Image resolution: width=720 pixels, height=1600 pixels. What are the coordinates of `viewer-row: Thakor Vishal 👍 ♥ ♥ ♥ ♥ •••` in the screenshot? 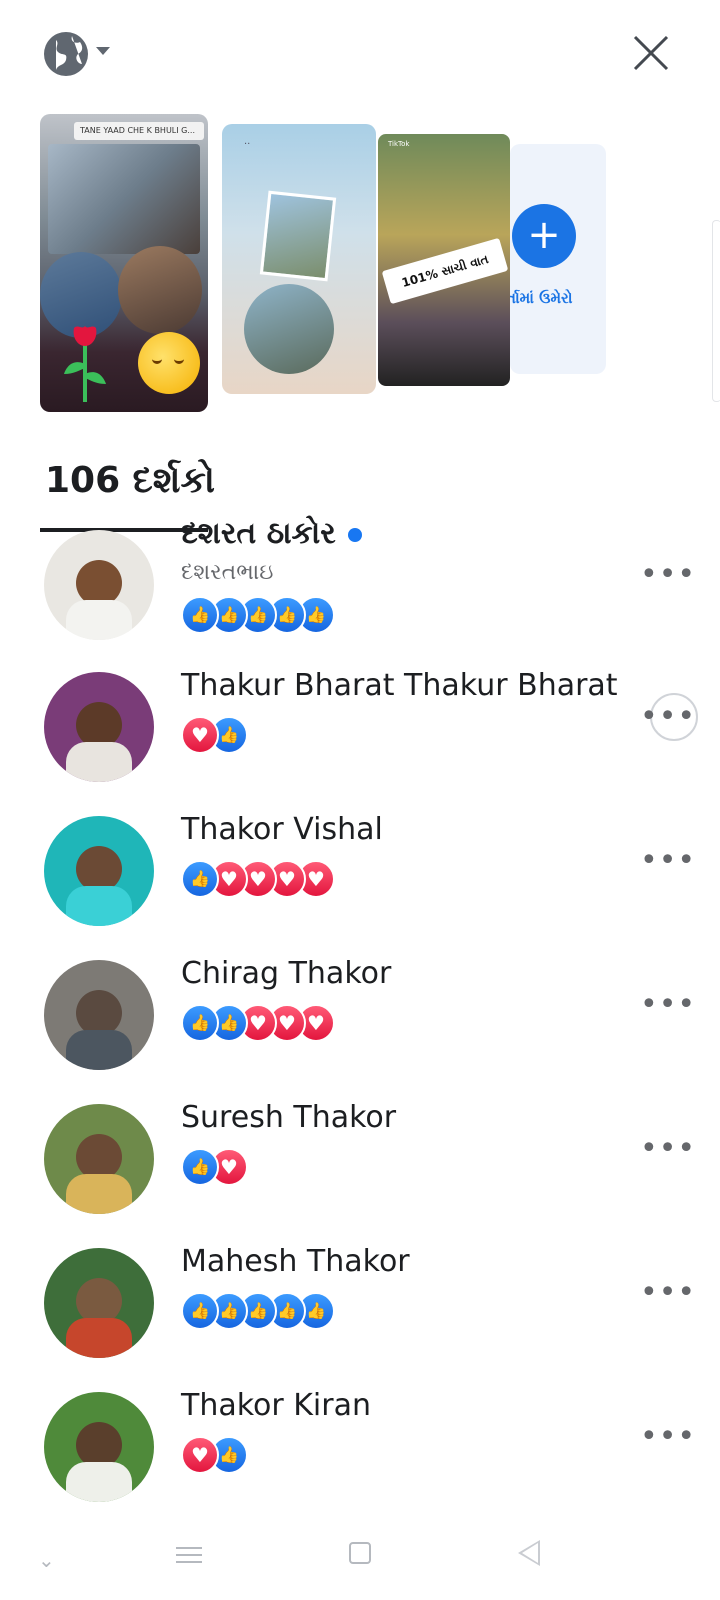 It's located at (360, 876).